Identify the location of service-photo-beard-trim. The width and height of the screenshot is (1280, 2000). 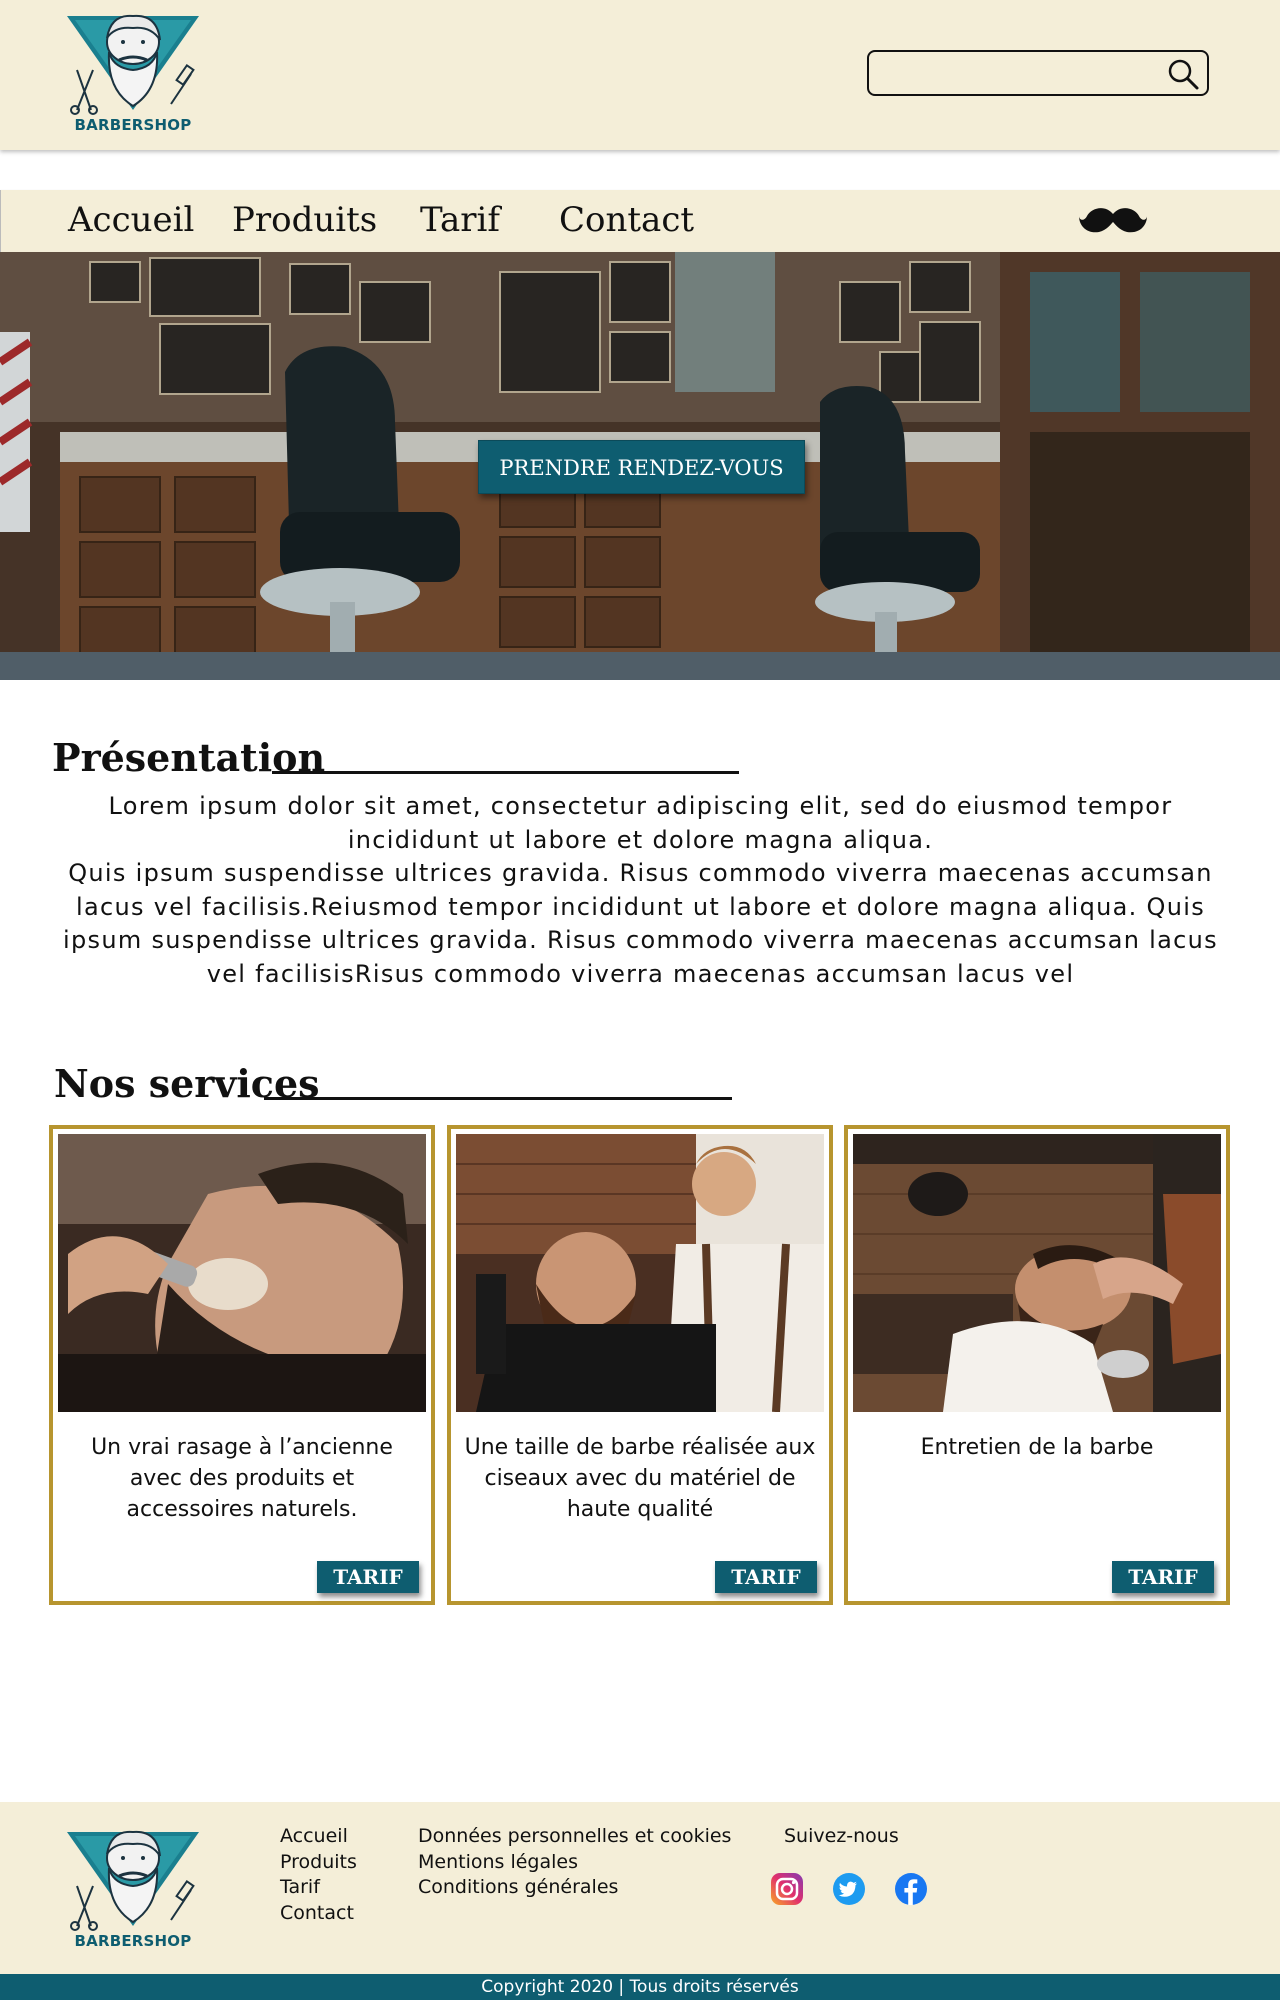
(640, 1273).